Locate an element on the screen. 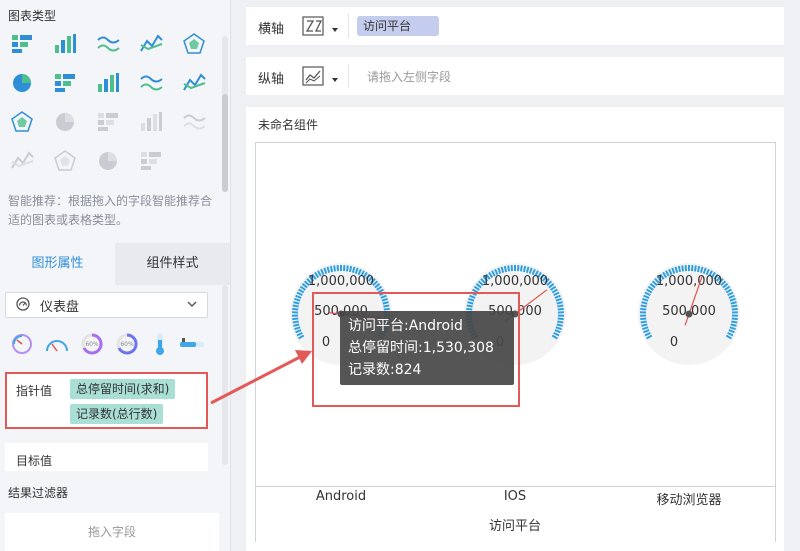 This screenshot has height=551, width=800. bar-icon is located at coordinates (65, 44).